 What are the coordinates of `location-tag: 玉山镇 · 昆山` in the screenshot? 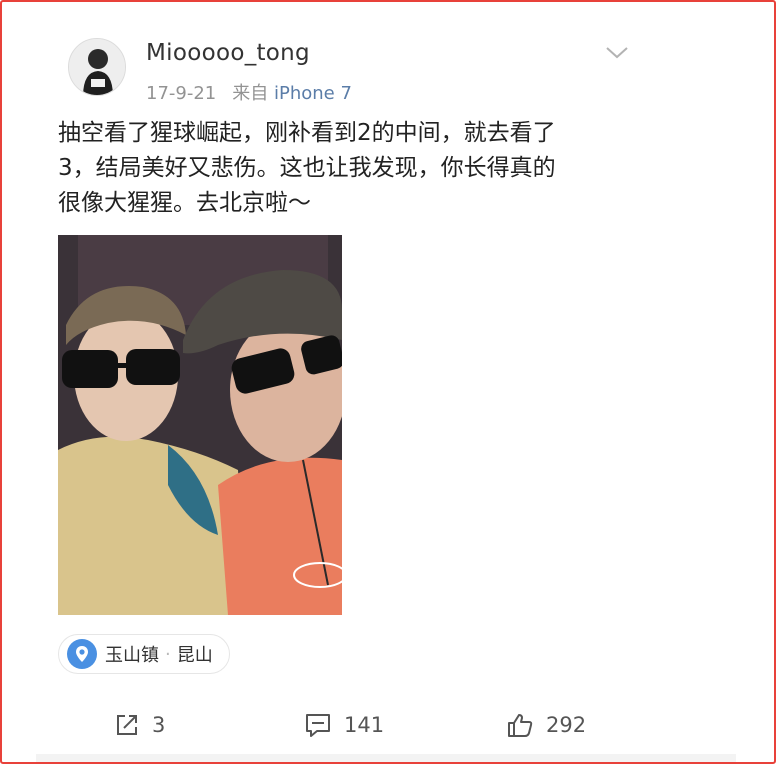 It's located at (144, 654).